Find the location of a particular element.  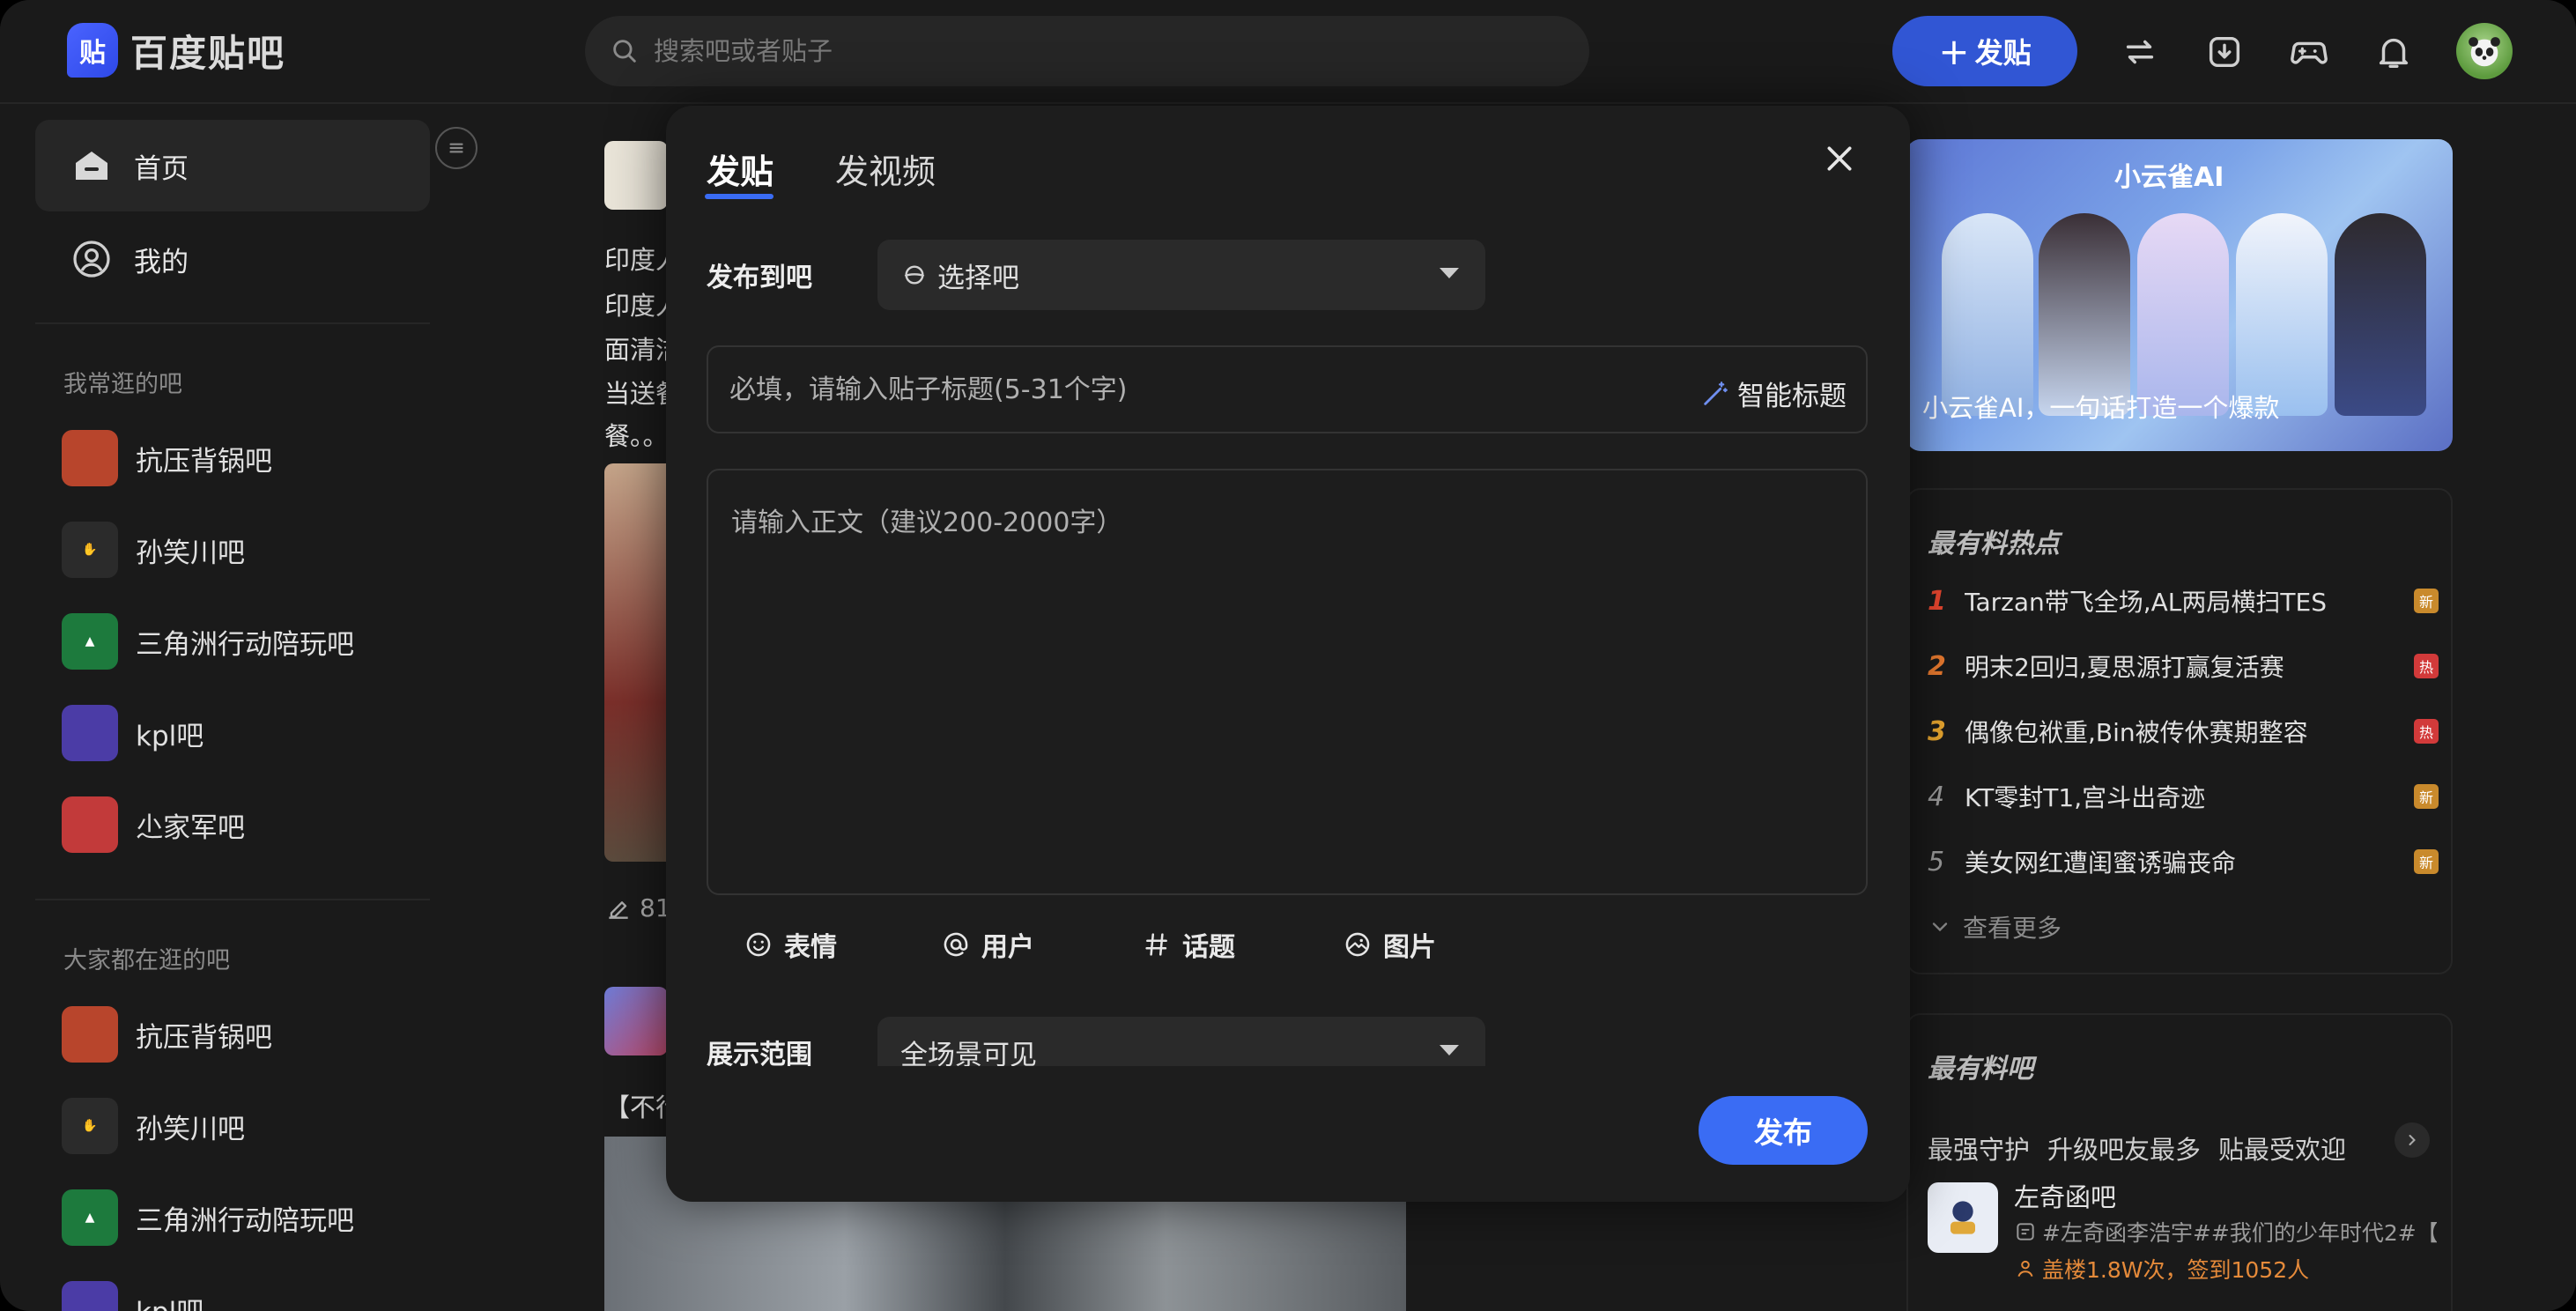

logo-text: 百度贴吧 is located at coordinates (208, 53).